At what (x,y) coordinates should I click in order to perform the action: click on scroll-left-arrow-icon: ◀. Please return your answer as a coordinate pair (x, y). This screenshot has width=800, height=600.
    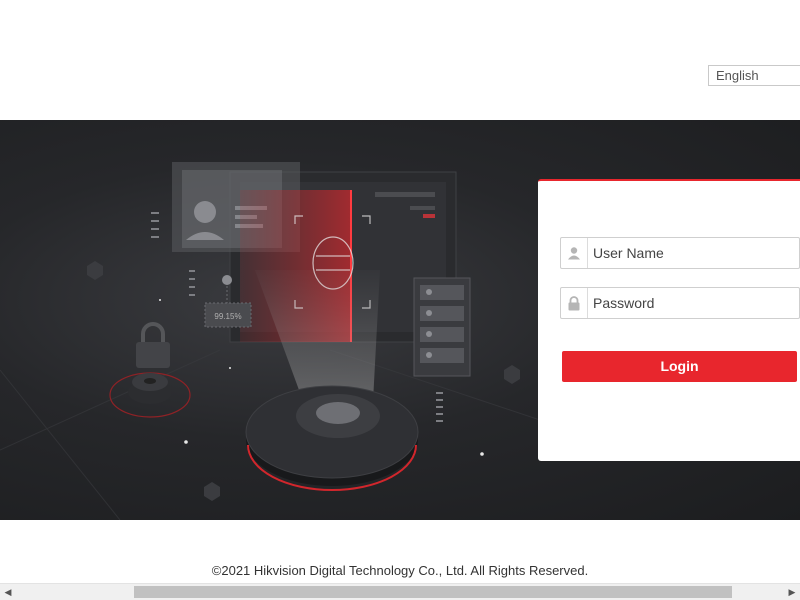
    Looking at the image, I should click on (8, 592).